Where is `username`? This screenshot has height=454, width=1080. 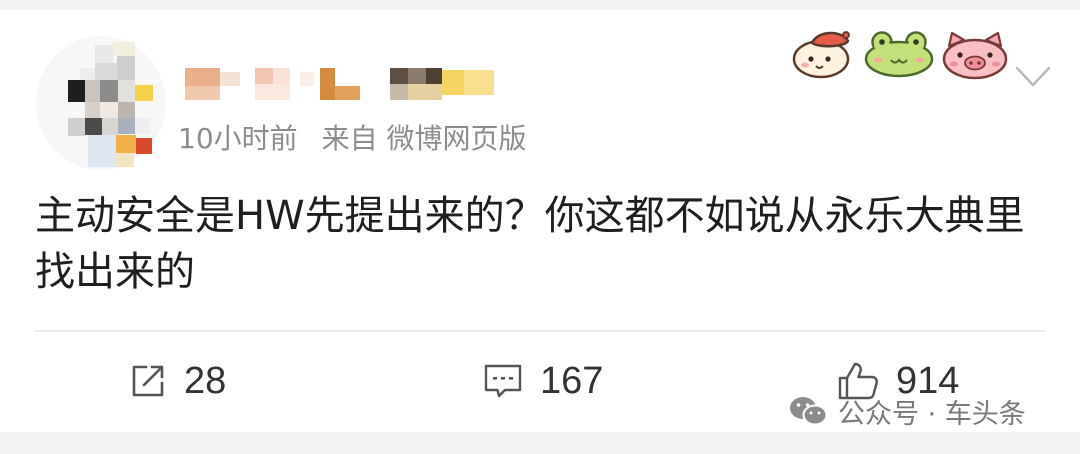 username is located at coordinates (341, 84).